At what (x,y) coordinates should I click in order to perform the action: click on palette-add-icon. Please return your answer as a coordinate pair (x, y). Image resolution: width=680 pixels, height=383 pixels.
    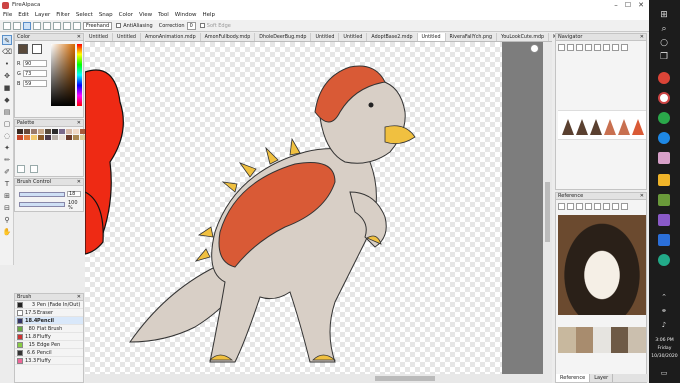
    Looking at the image, I should click on (21, 169).